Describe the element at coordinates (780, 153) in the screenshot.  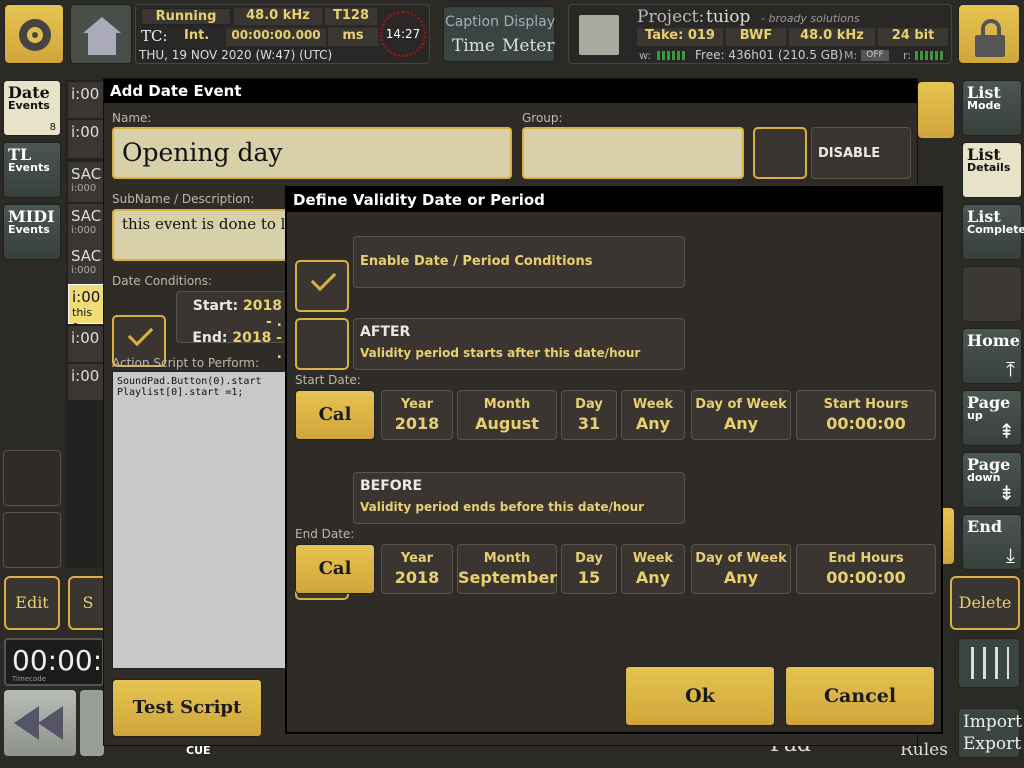
I see `disable-checkbox` at that location.